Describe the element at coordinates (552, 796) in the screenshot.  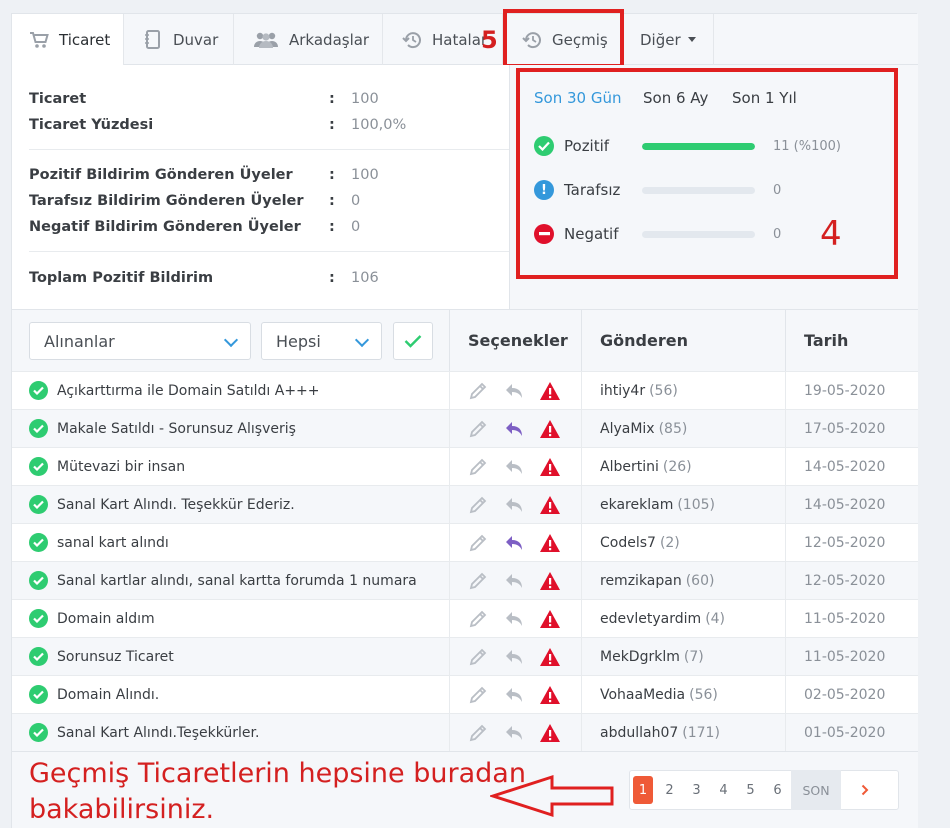
I see `arrow-left-icon` at that location.